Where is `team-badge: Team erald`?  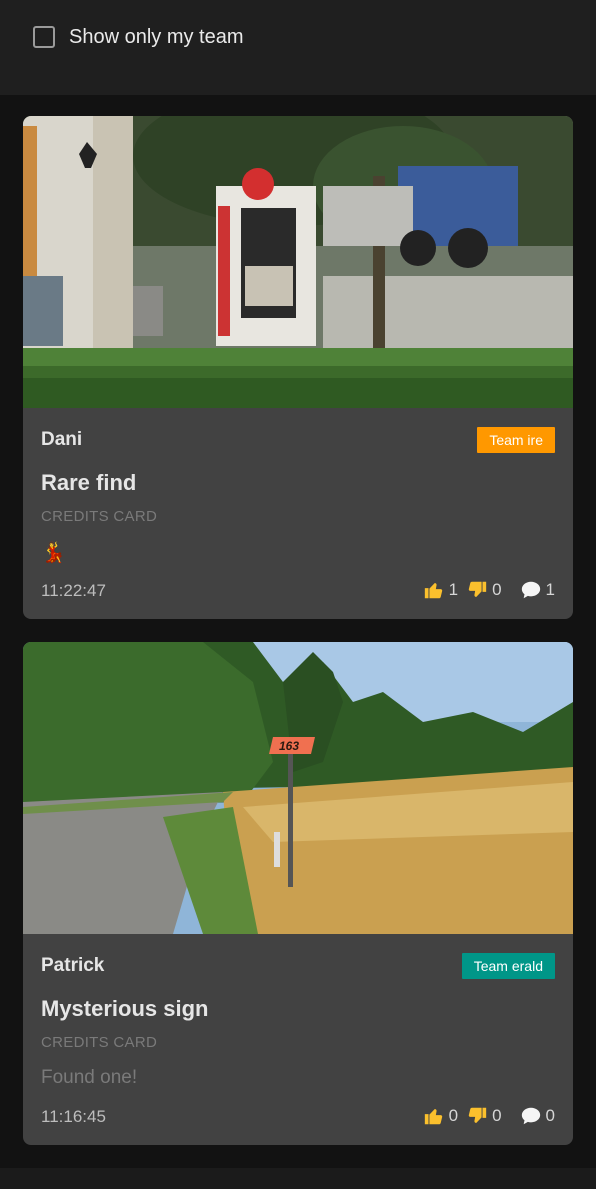
team-badge: Team erald is located at coordinates (508, 966).